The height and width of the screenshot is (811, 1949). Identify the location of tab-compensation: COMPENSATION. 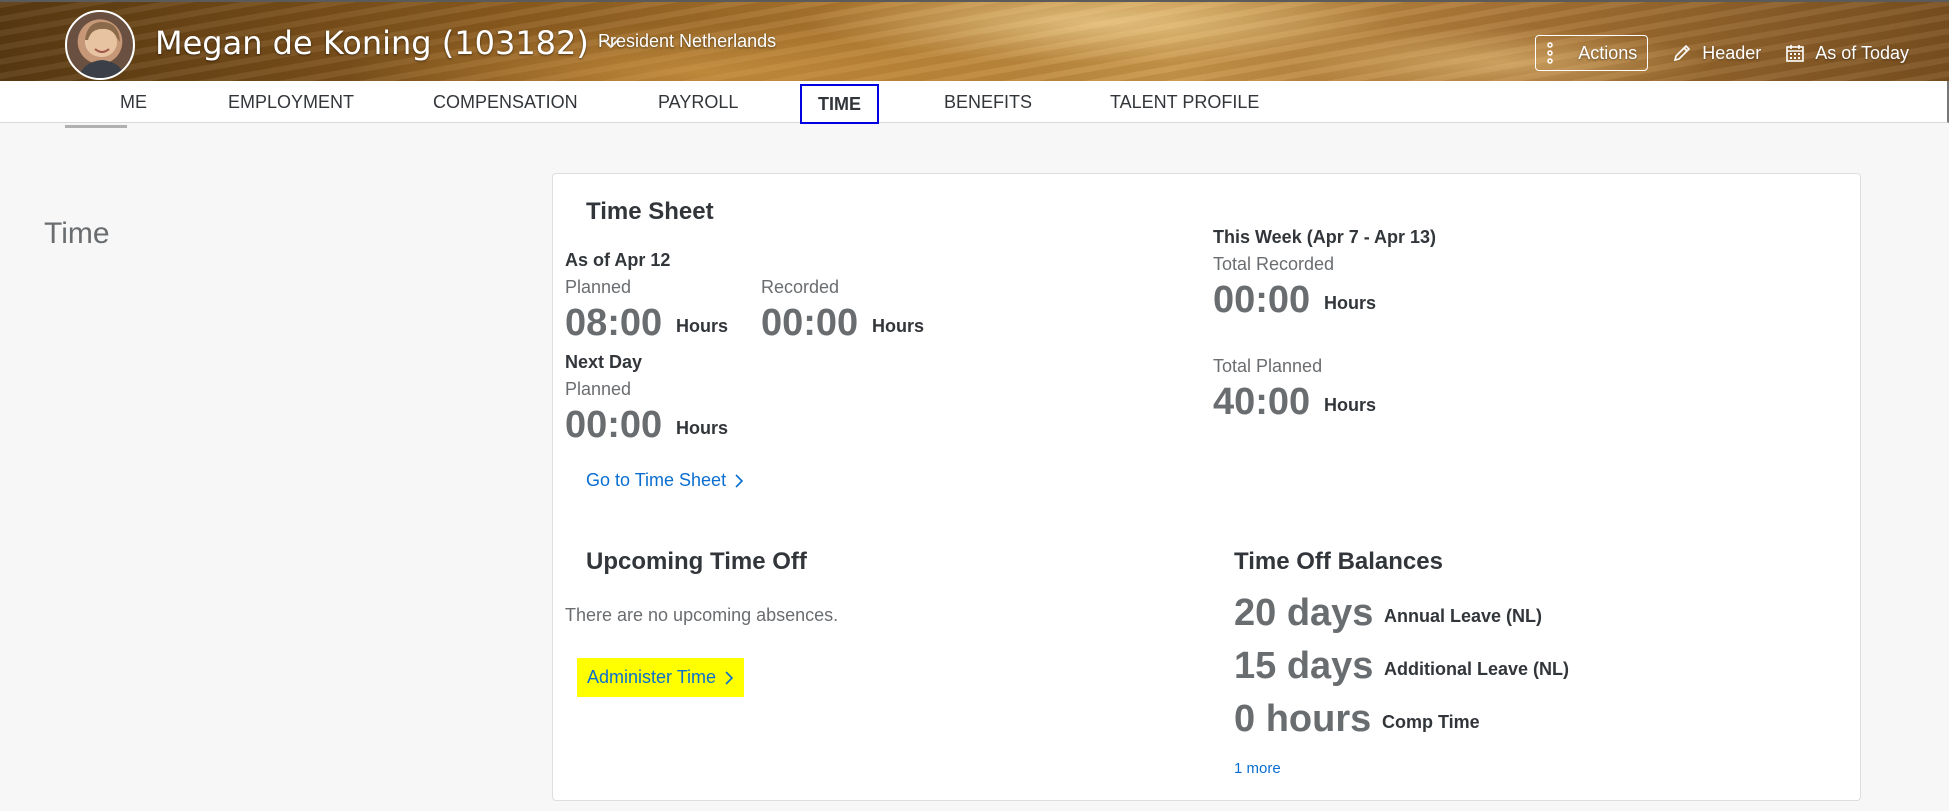
(505, 102).